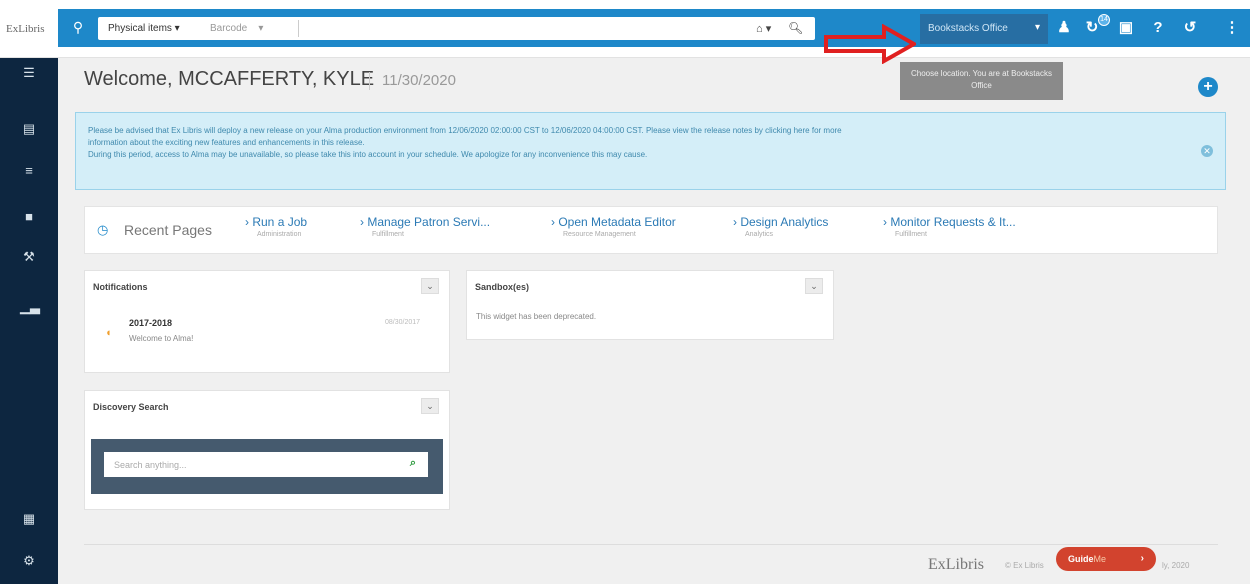  Describe the element at coordinates (103, 229) in the screenshot. I see `history-icon: ◷` at that location.